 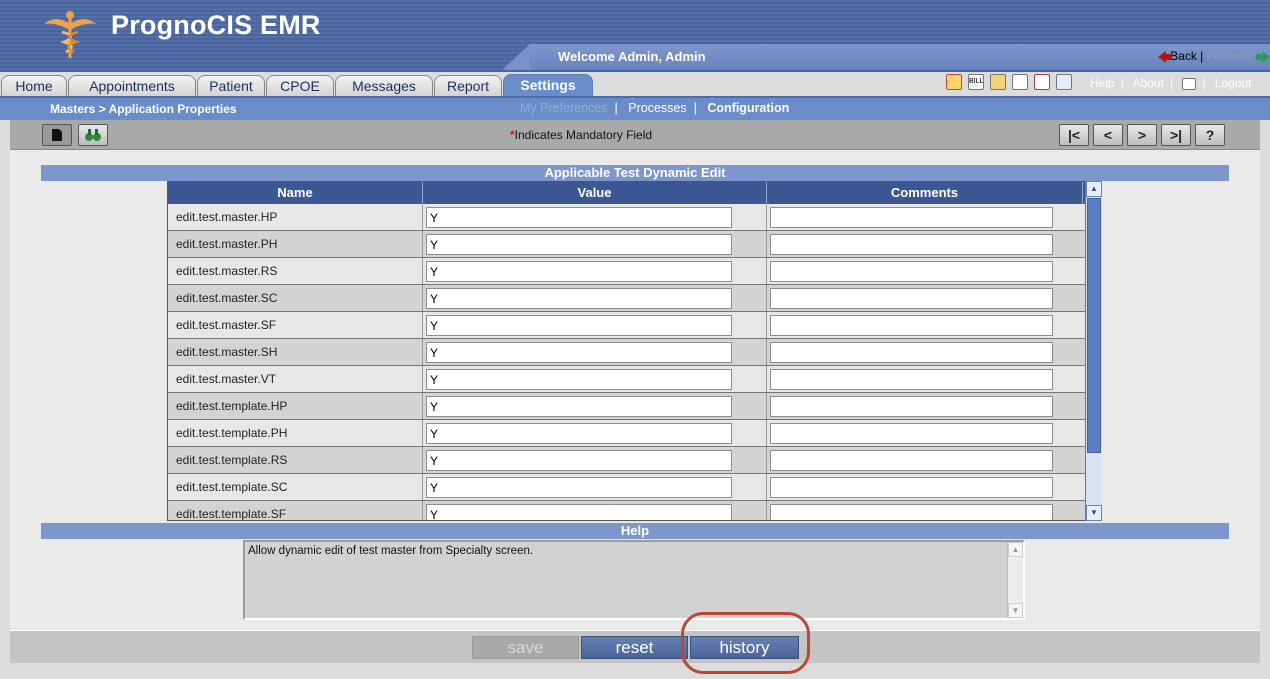 I want to click on caduceus-logo-icon, so click(x=70, y=34).